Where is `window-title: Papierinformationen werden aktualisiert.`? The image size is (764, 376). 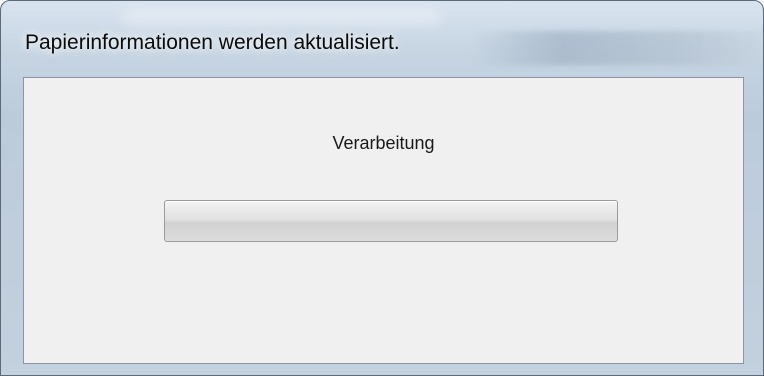
window-title: Papierinformationen werden aktualisiert. is located at coordinates (212, 42).